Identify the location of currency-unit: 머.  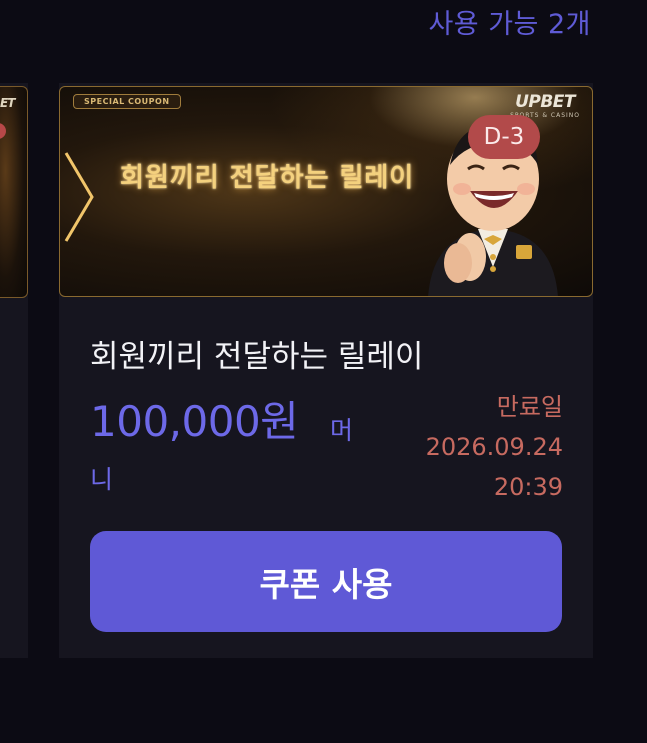
(342, 430).